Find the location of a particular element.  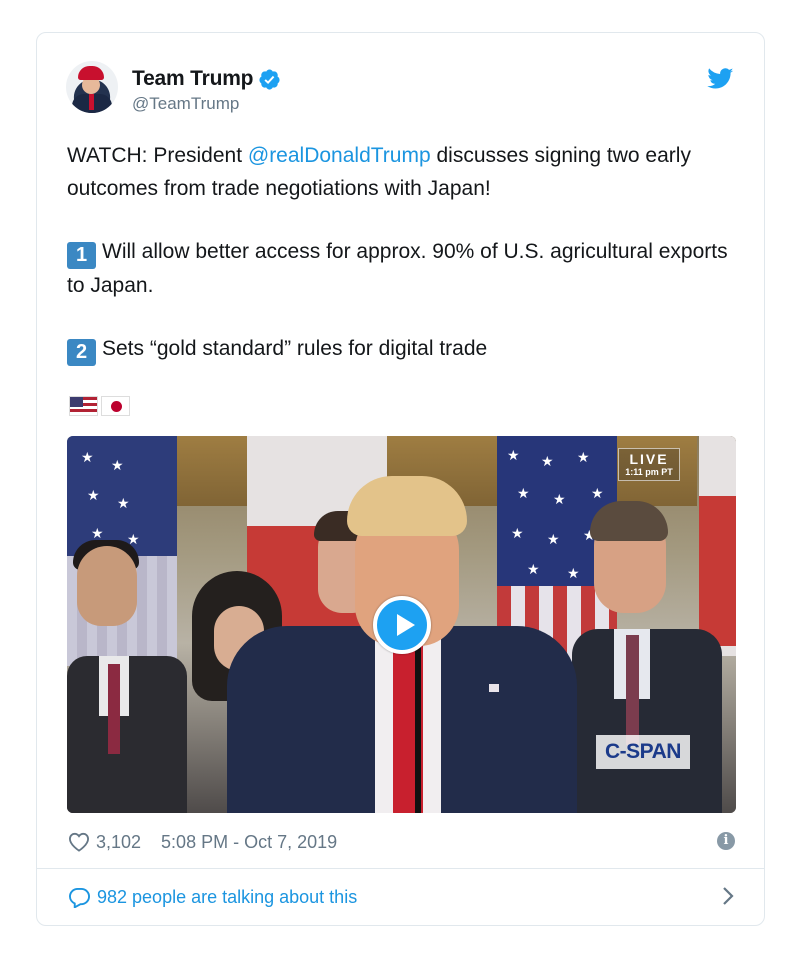

conversation-link: 982 people are talking about this is located at coordinates (401, 897).